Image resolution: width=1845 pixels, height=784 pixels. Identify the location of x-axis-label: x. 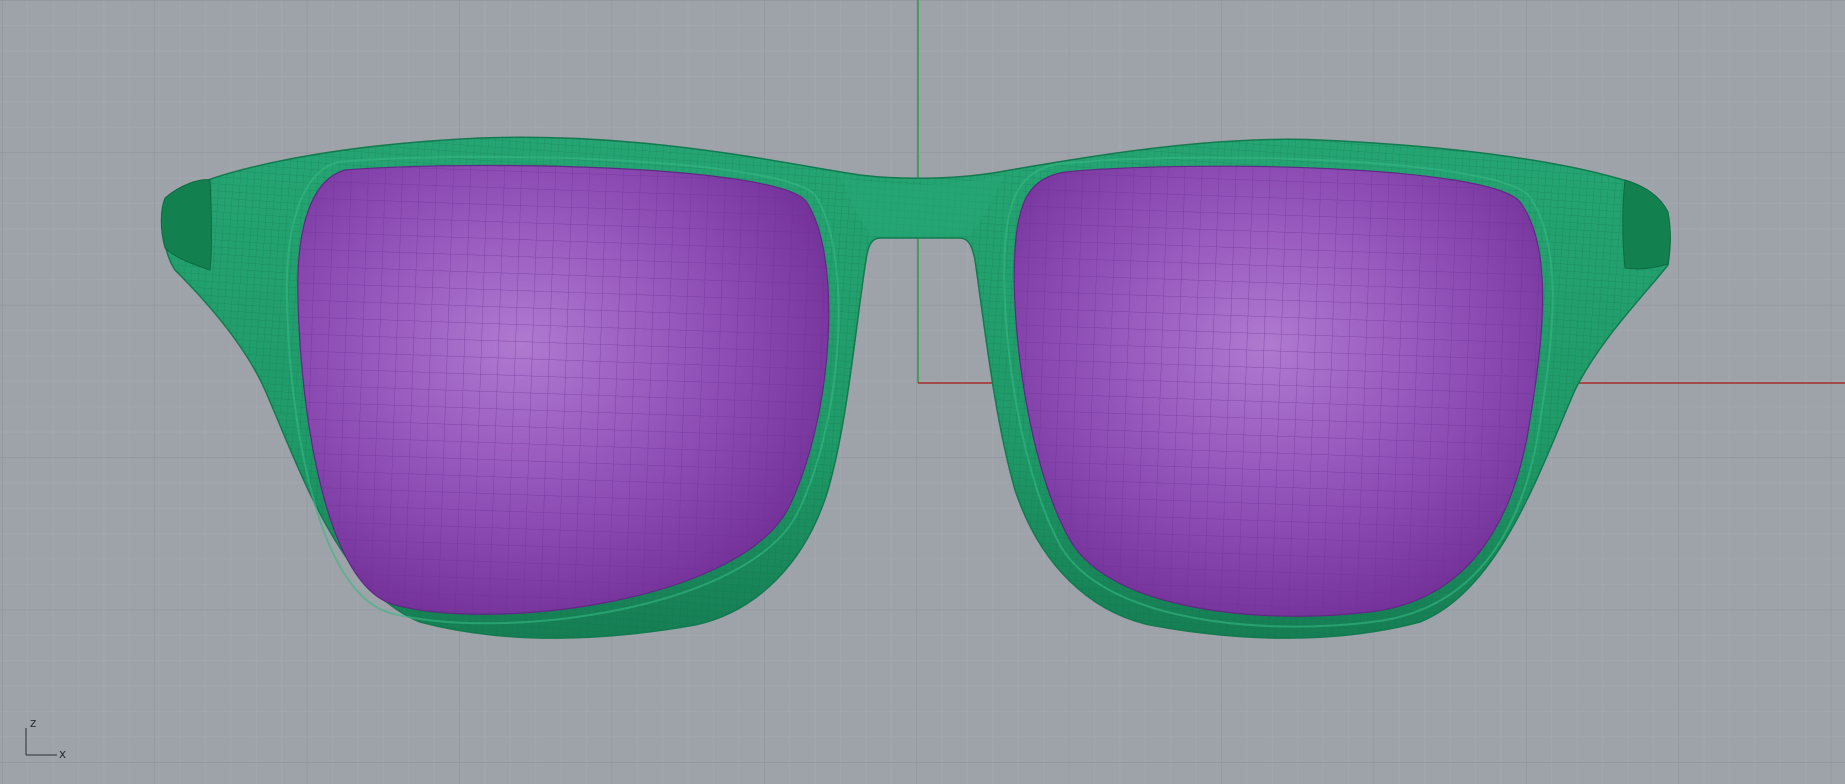
(62, 754).